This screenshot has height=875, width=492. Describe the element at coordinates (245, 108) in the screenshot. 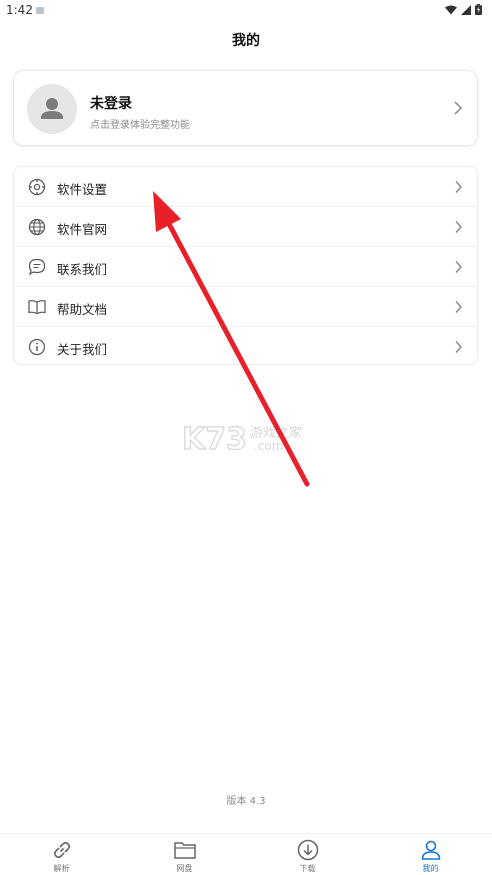

I see `profile-card: 未登录 点击登录体验完整功能` at that location.